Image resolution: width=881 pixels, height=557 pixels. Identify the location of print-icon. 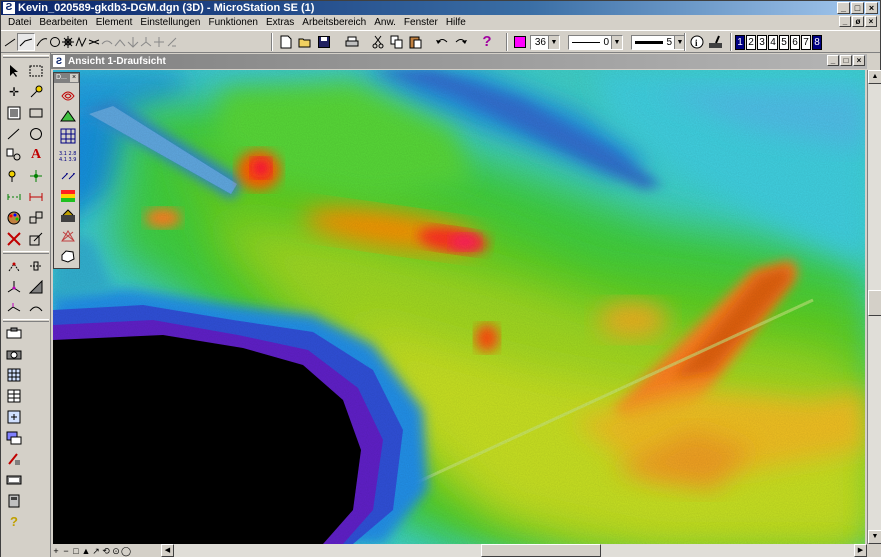
(352, 42).